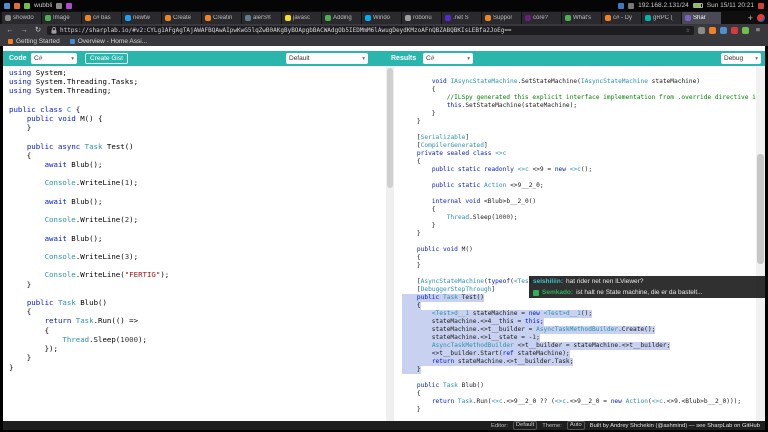 The width and height of the screenshot is (768, 432). I want to click on browser-tab: javasc, so click(302, 18).